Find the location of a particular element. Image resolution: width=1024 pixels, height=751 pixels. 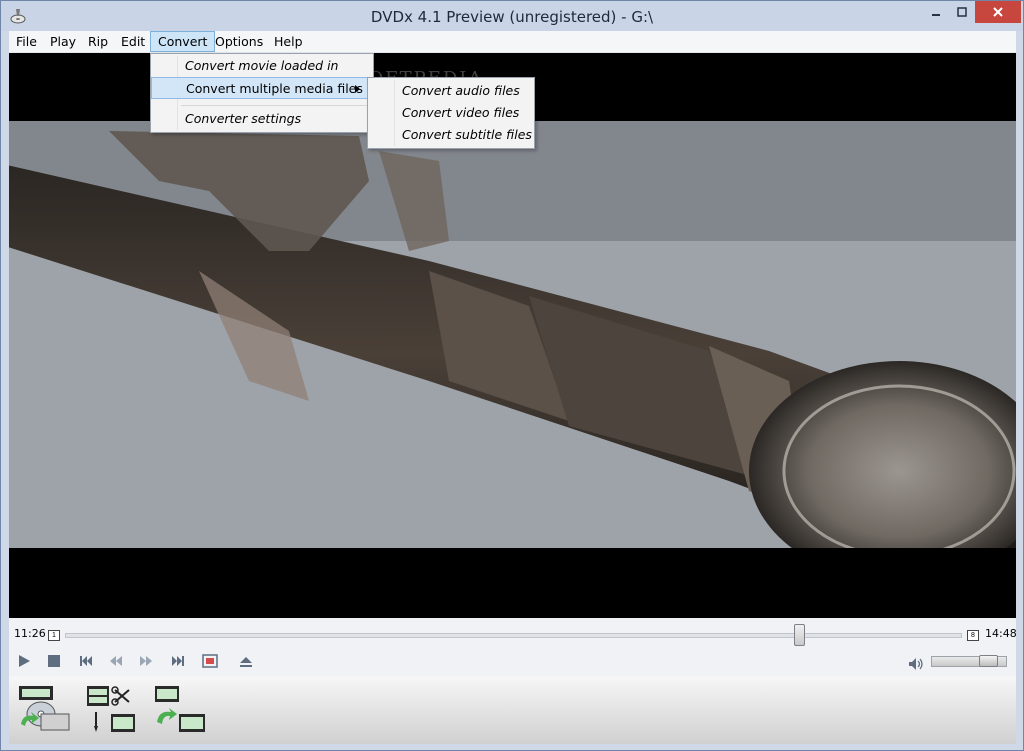

seek-track is located at coordinates (513, 635).